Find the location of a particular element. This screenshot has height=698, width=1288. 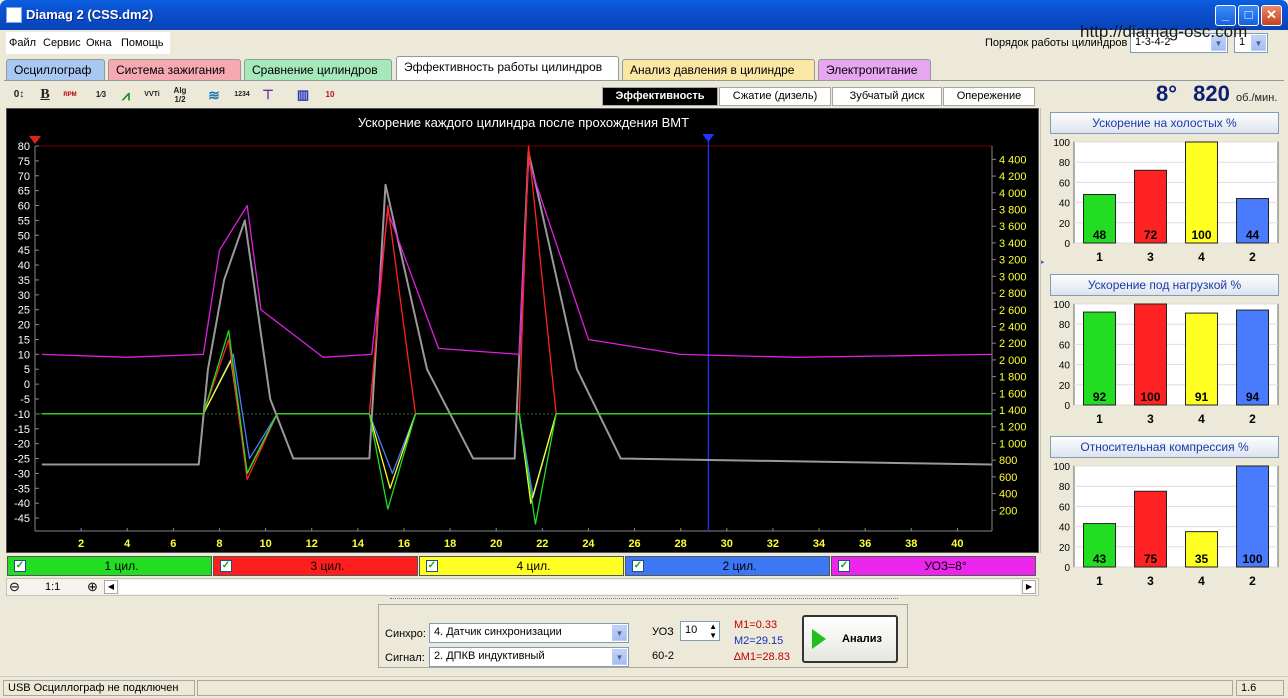

tab-6: Электропитание is located at coordinates (874, 69).